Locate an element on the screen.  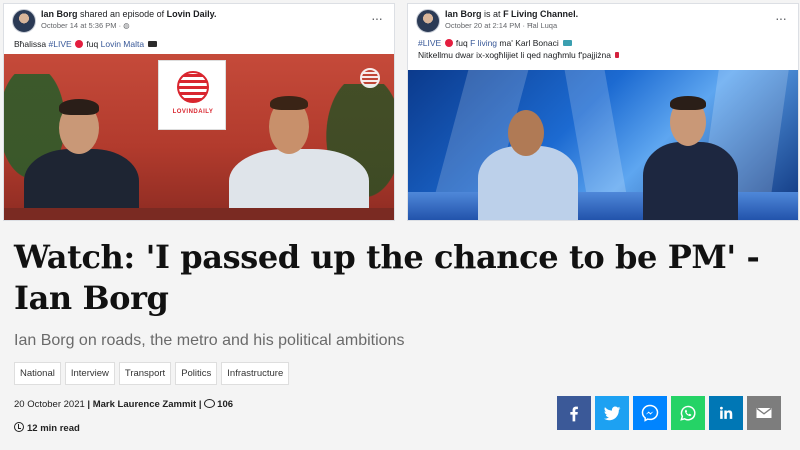
page-link: F living is located at coordinates (483, 43).